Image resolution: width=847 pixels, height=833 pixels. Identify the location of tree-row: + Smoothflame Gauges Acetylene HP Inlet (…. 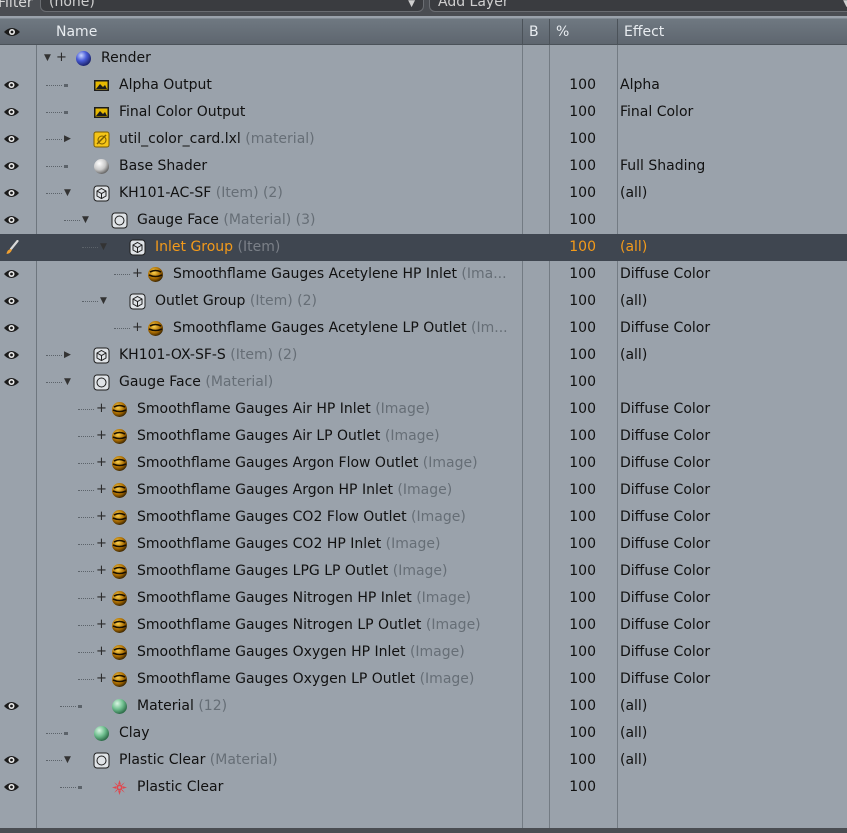
(423, 274).